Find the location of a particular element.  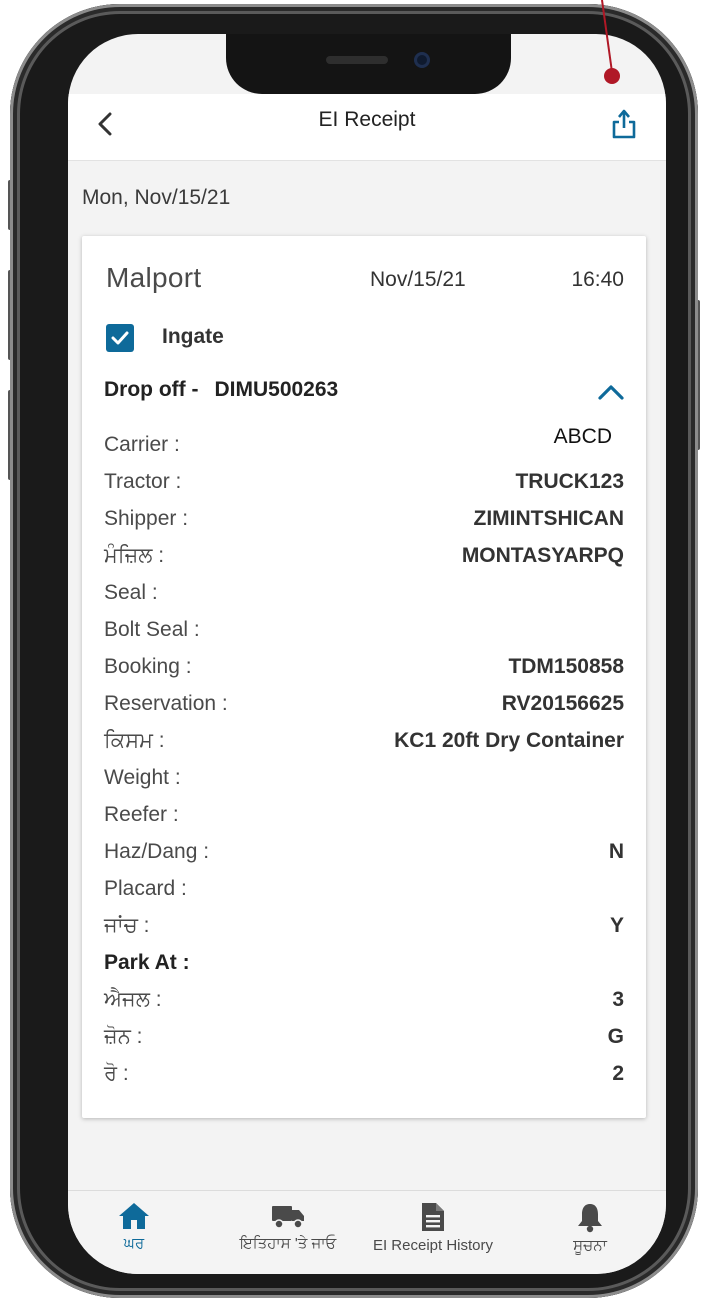

field-label: Weight : is located at coordinates (142, 777).